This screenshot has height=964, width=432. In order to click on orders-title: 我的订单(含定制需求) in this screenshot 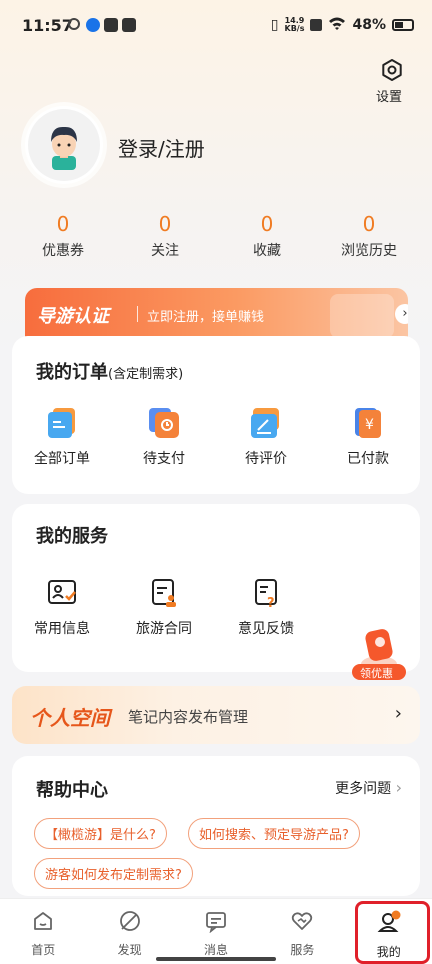, I will do `click(109, 371)`.